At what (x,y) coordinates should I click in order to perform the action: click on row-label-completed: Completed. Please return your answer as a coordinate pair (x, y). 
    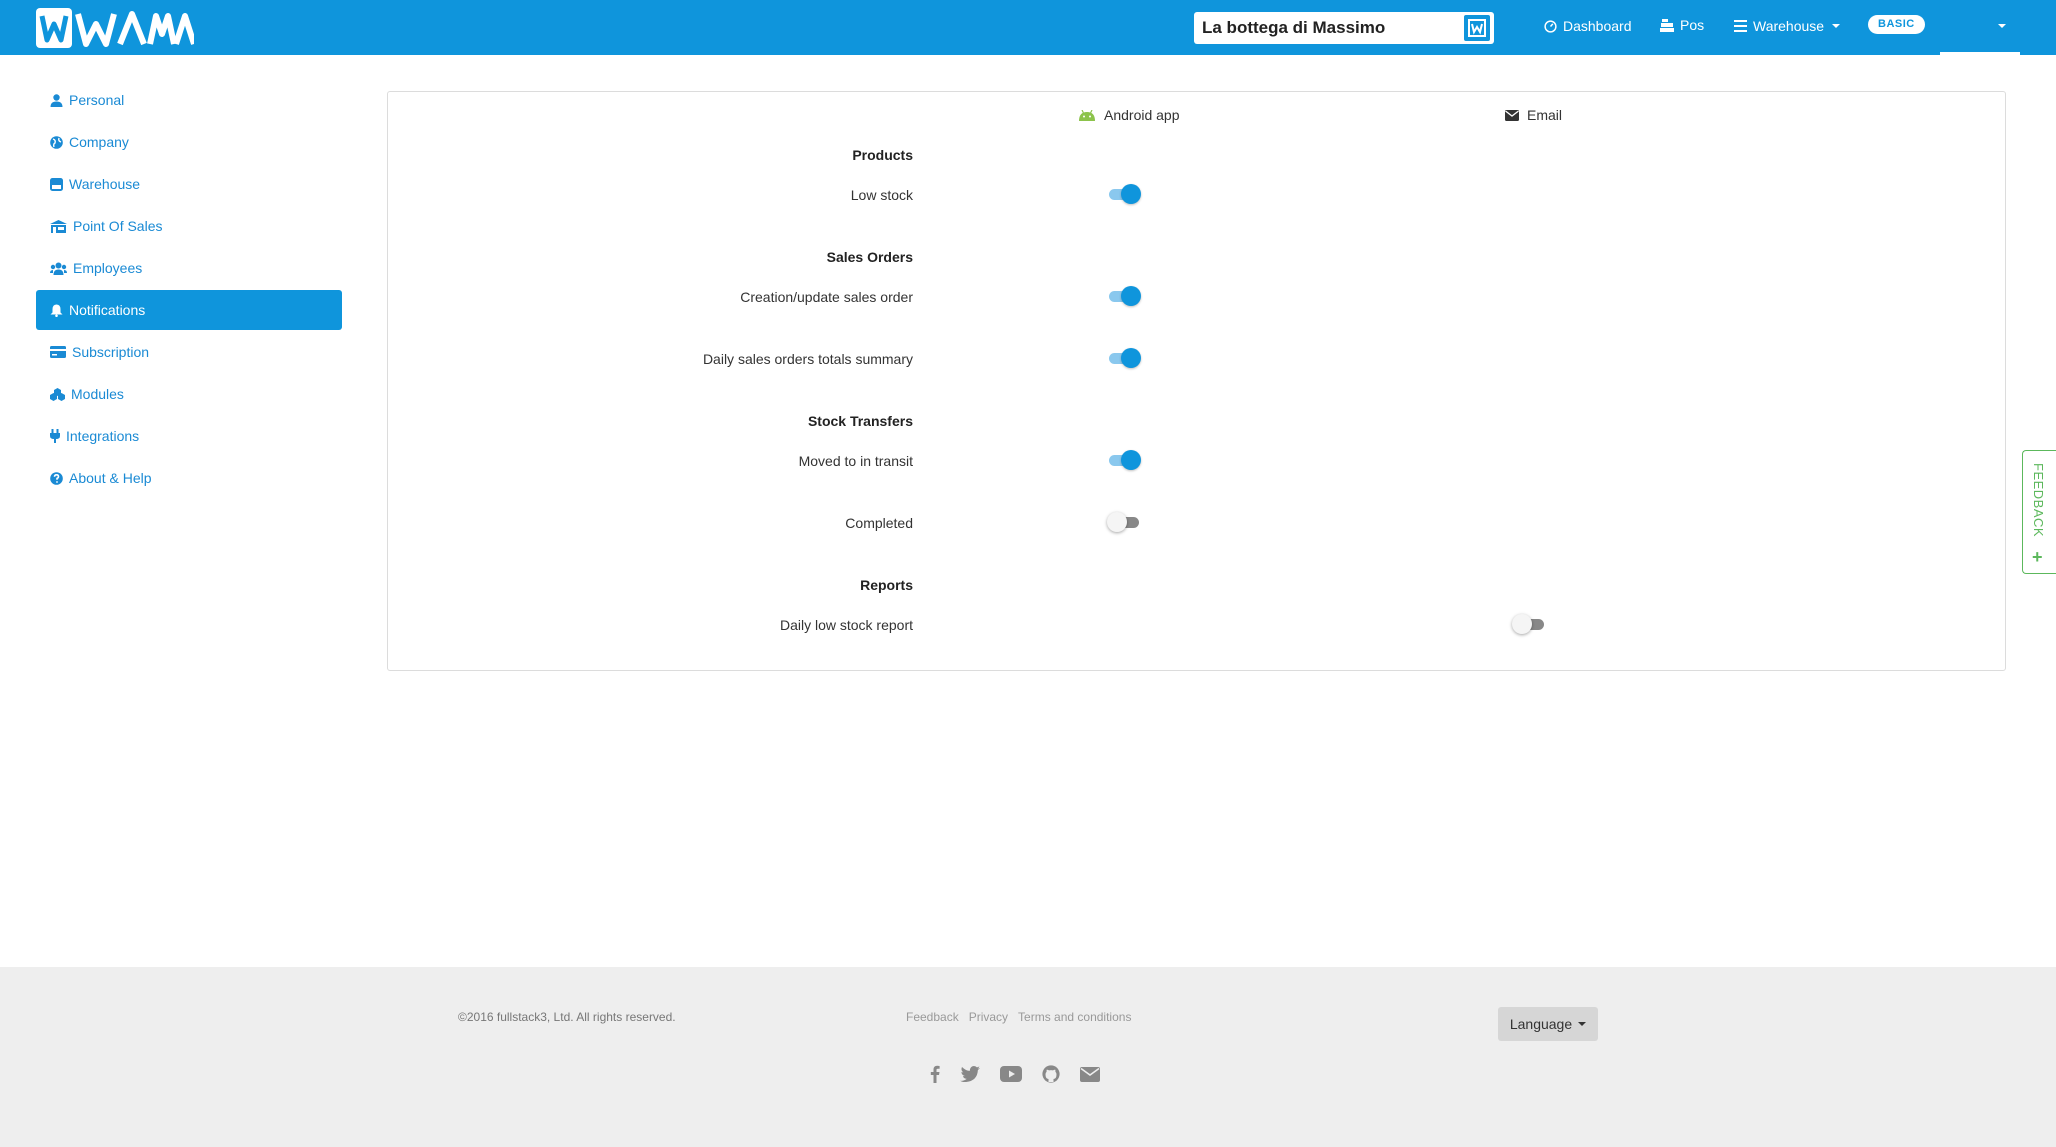
    Looking at the image, I should click on (879, 523).